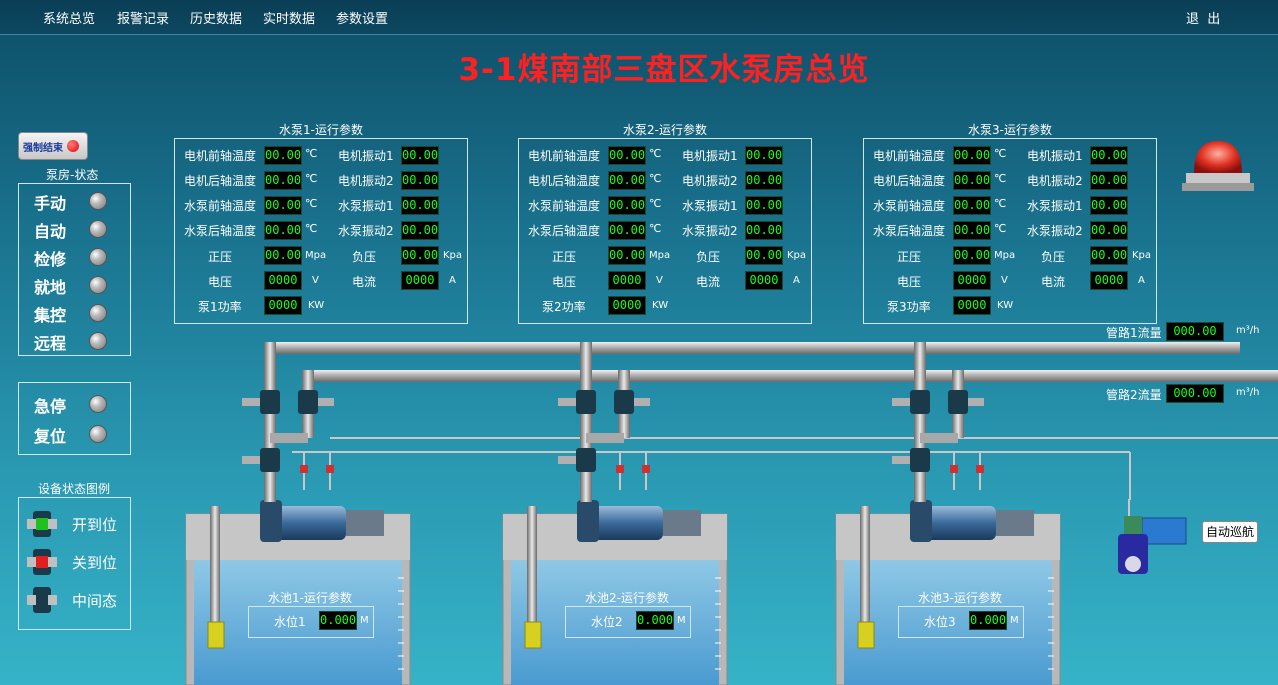 This screenshot has width=1278, height=685. Describe the element at coordinates (682, 523) in the screenshot. I see `pump2-motor-end-icon` at that location.